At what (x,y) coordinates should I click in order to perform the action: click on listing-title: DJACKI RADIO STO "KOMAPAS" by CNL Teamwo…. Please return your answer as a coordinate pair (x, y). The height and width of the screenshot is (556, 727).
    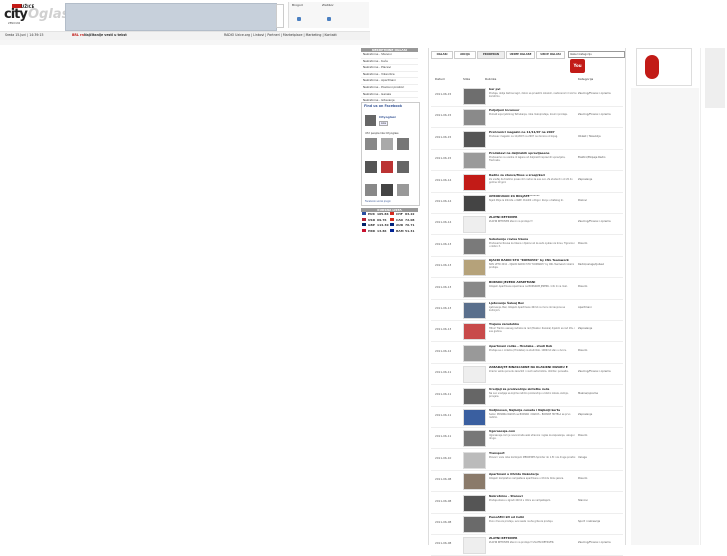
    Looking at the image, I should click on (535, 260).